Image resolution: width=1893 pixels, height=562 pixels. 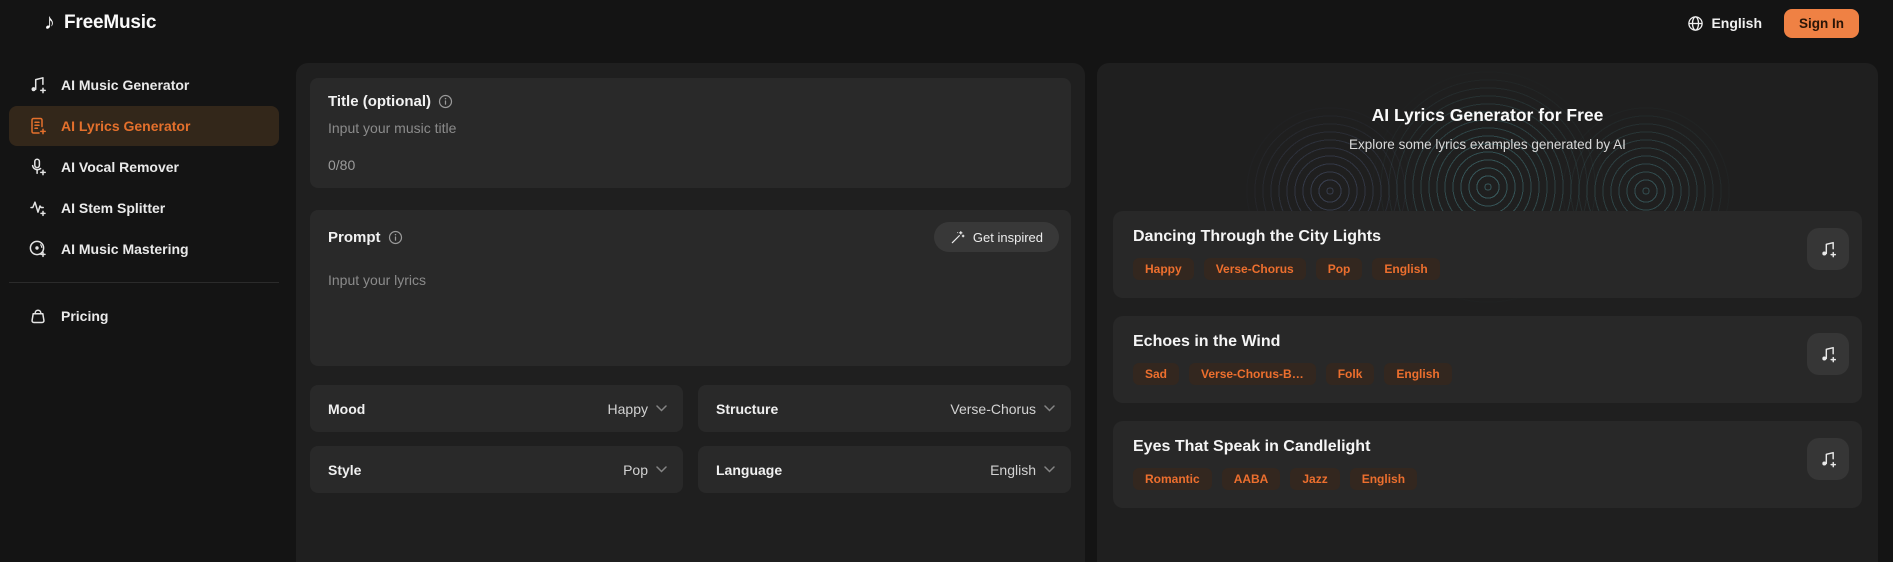 What do you see at coordinates (345, 469) in the screenshot?
I see `style-select-label: Style` at bounding box center [345, 469].